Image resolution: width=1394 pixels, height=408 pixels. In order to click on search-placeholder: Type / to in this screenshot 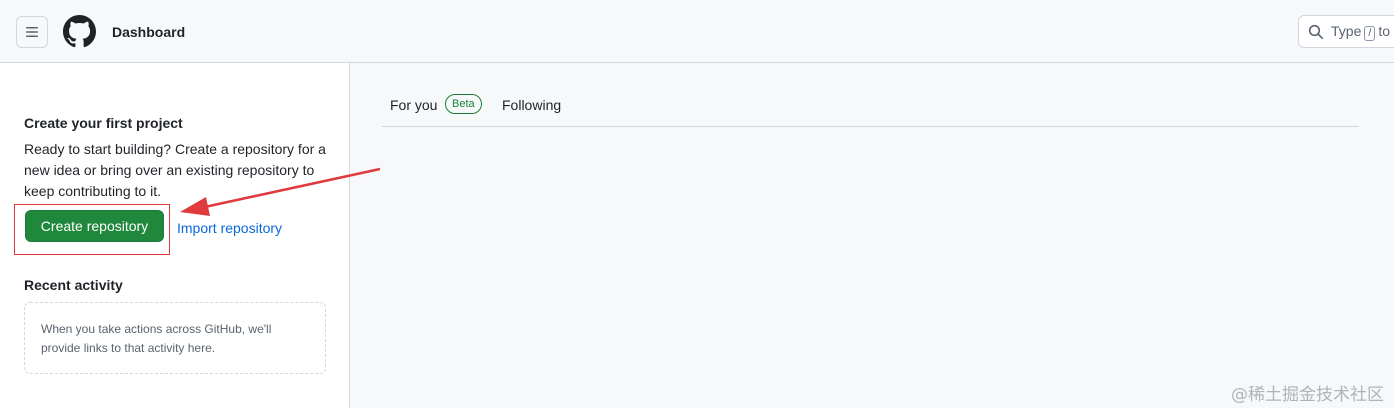, I will do `click(1360, 32)`.